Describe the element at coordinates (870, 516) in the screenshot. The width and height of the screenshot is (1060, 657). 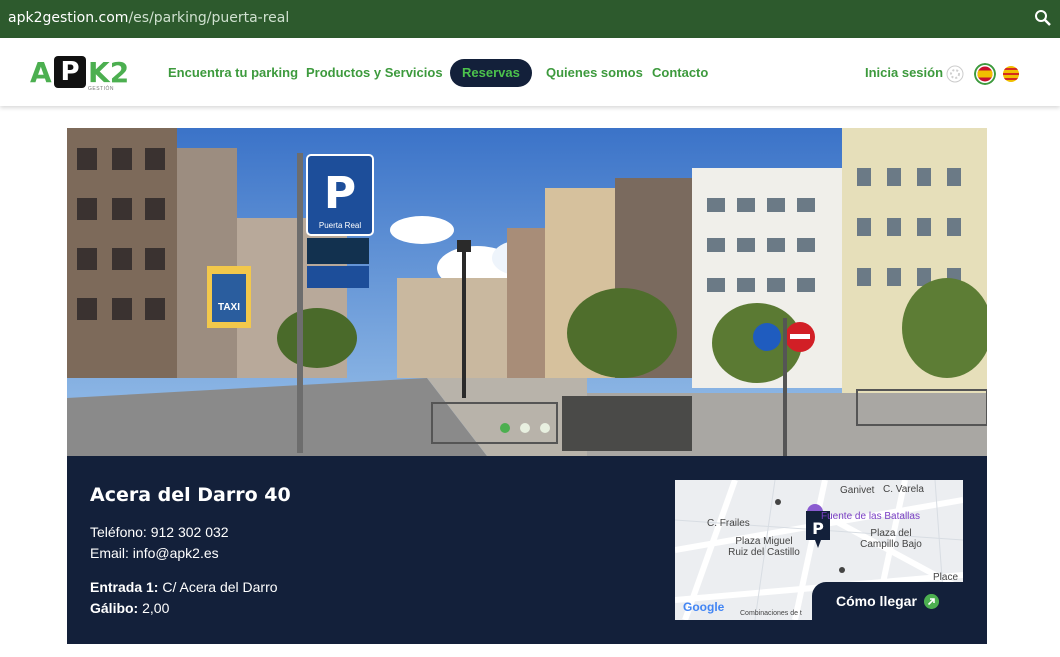
I see `map-label-fuente: Fuente de las Batallas` at that location.